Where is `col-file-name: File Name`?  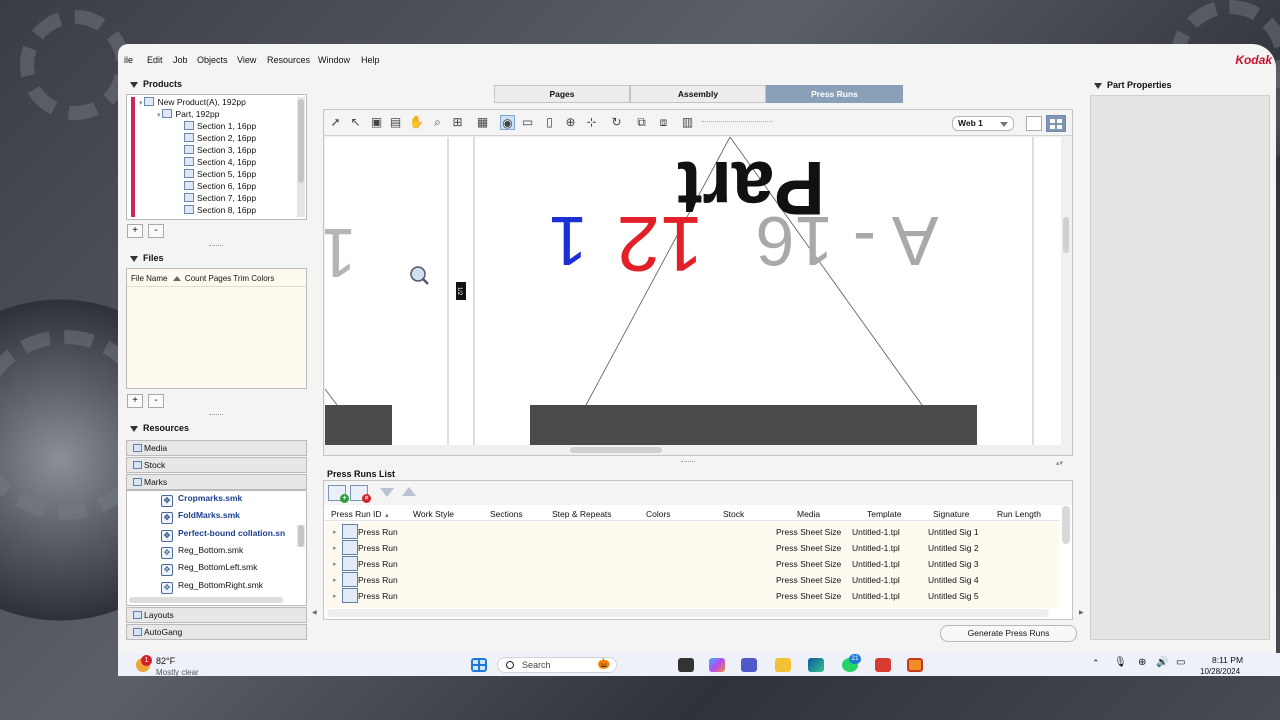 col-file-name: File Name is located at coordinates (149, 278).